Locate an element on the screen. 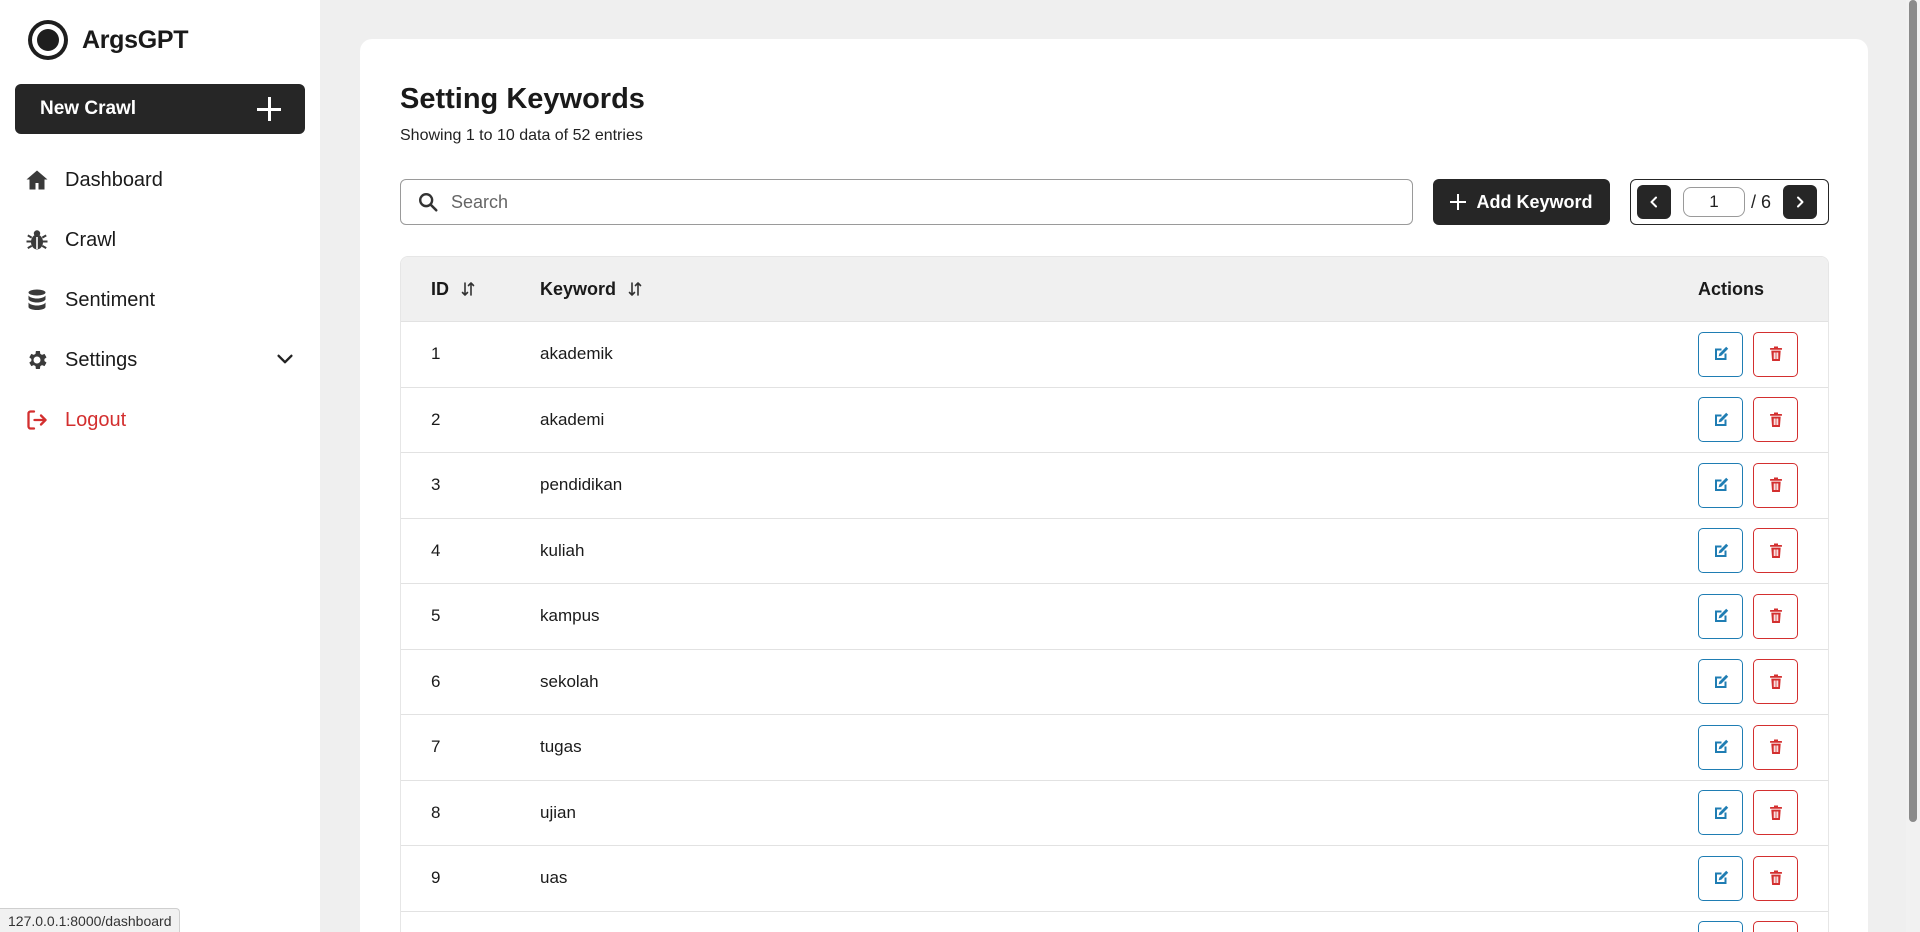 This screenshot has height=932, width=1920. row-id: 1 is located at coordinates (436, 354).